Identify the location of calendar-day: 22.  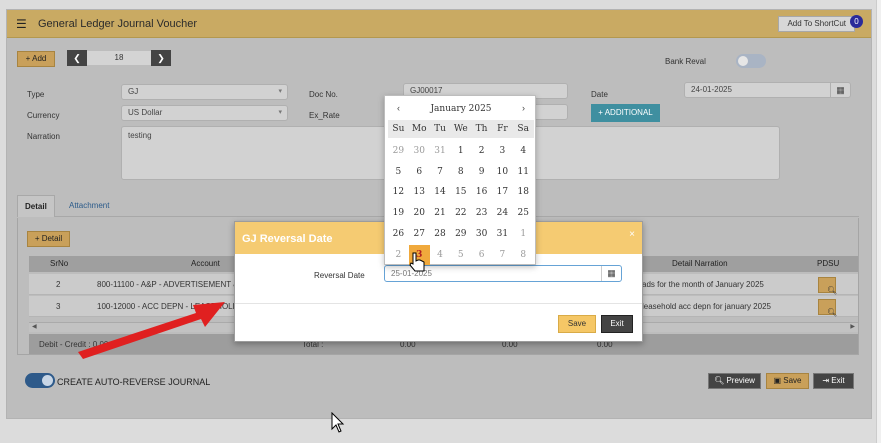
(460, 213).